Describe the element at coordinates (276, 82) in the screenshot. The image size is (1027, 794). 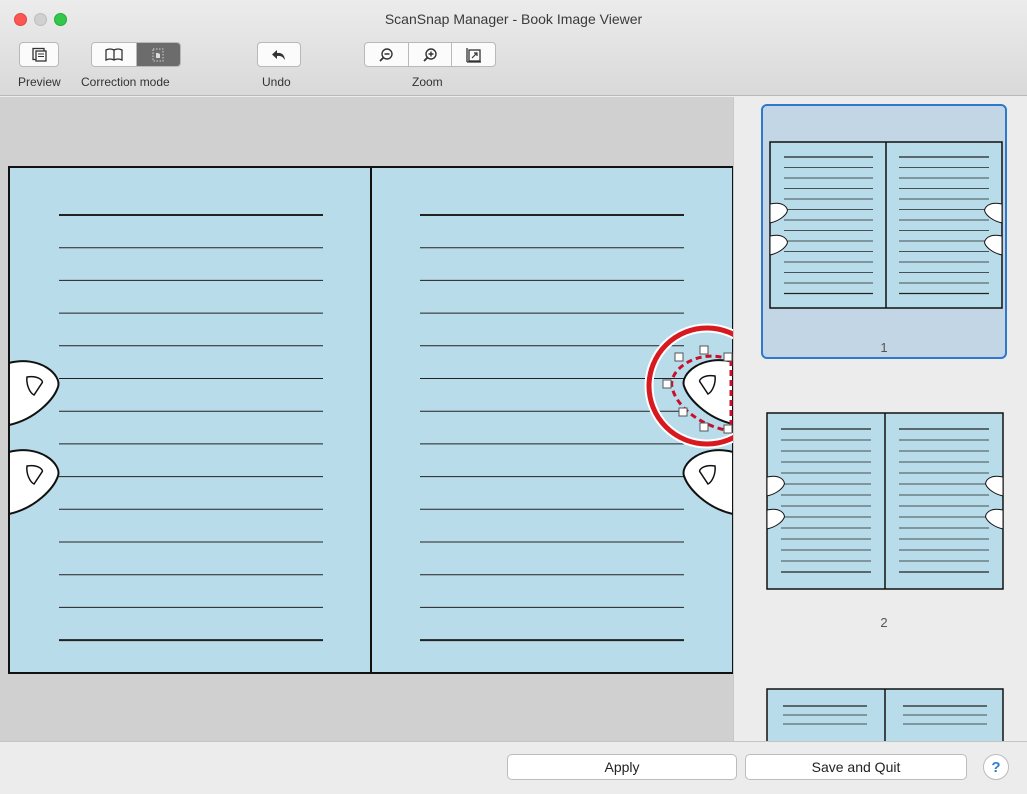
I see `undo-label: Undo` at that location.